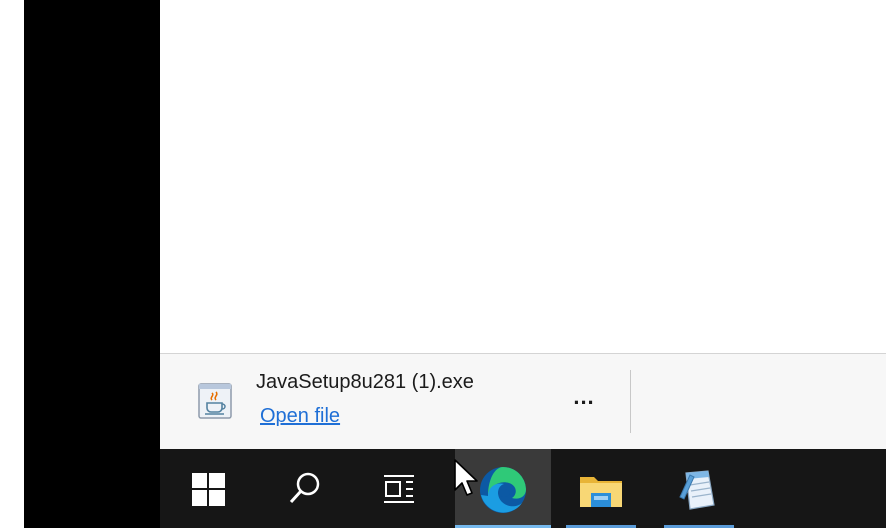 The image size is (895, 528). I want to click on notepad-icon, so click(697, 490).